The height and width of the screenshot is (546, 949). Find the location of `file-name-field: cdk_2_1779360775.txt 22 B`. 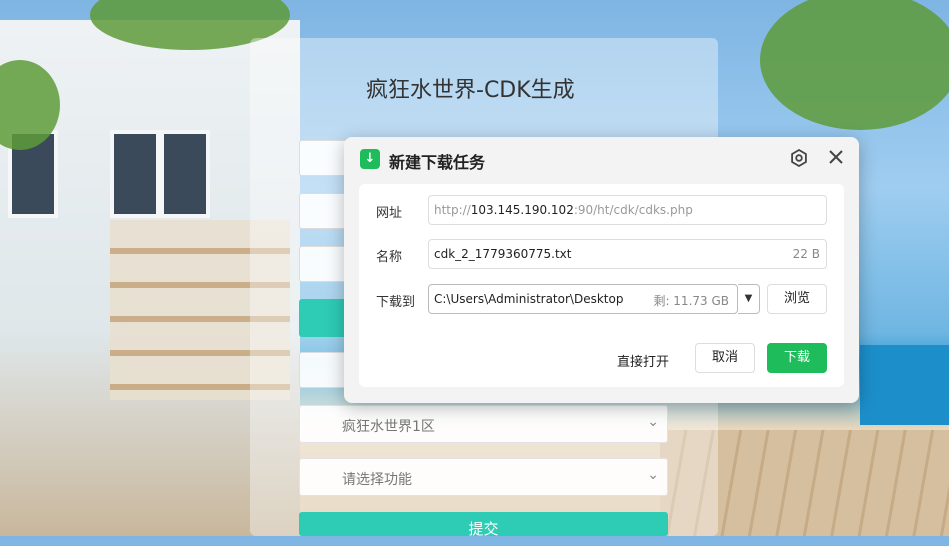

file-name-field: cdk_2_1779360775.txt 22 B is located at coordinates (627, 254).